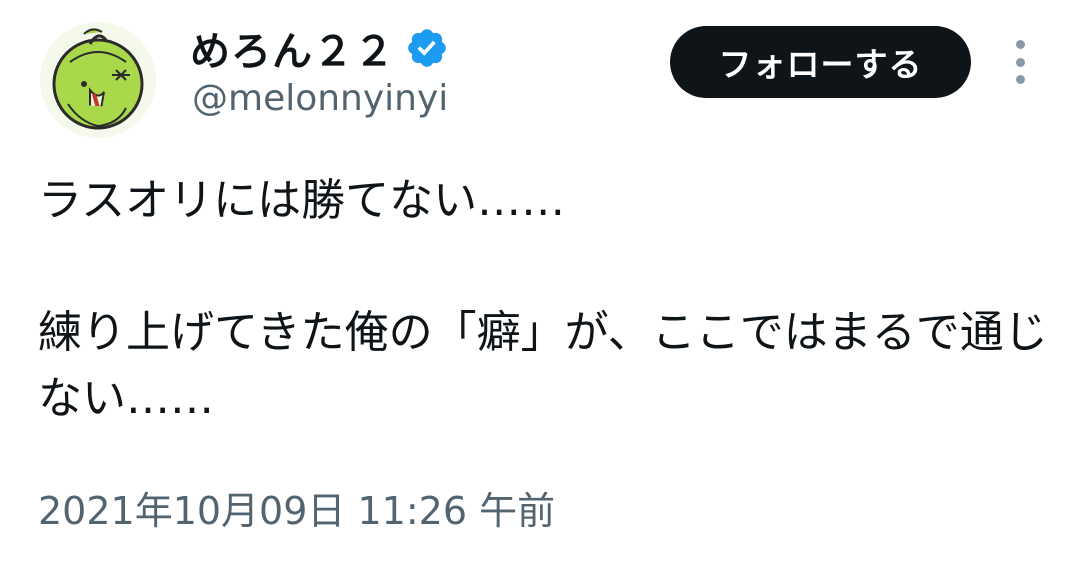  What do you see at coordinates (320, 98) in the screenshot?
I see `author-handle: @melonnyinyi` at bounding box center [320, 98].